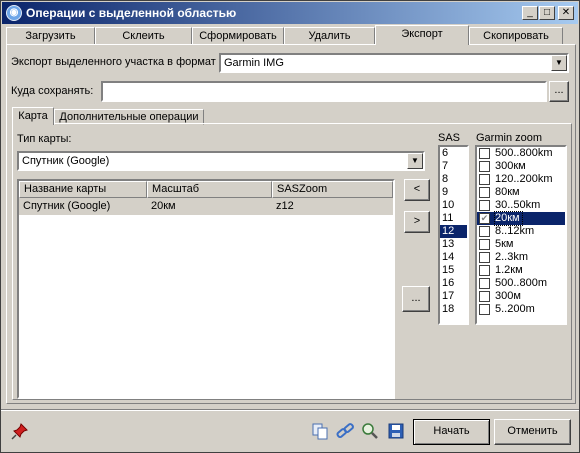  What do you see at coordinates (206, 206) in the screenshot?
I see `table-row: Спутник (Google) 20км z12` at bounding box center [206, 206].